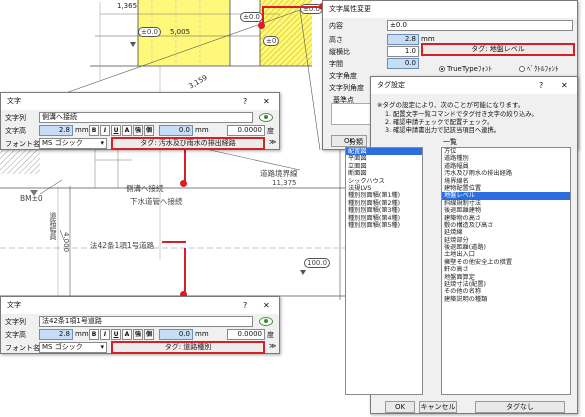  What do you see at coordinates (149, 32) in the screenshot?
I see `elevation-label: ±0.0` at bounding box center [149, 32].